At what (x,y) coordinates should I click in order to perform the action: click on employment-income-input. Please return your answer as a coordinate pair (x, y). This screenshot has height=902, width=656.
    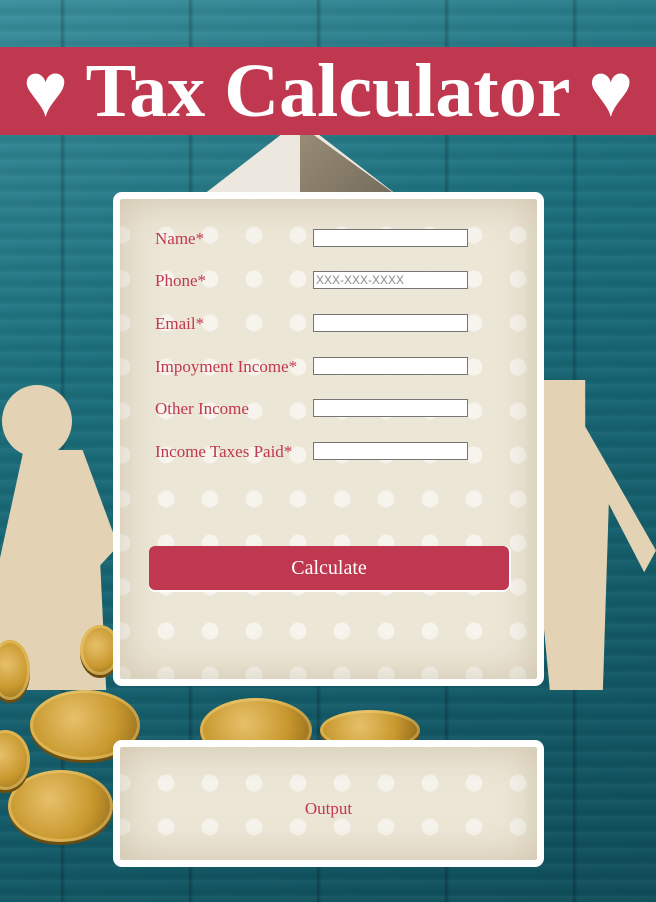
    Looking at the image, I should click on (390, 366).